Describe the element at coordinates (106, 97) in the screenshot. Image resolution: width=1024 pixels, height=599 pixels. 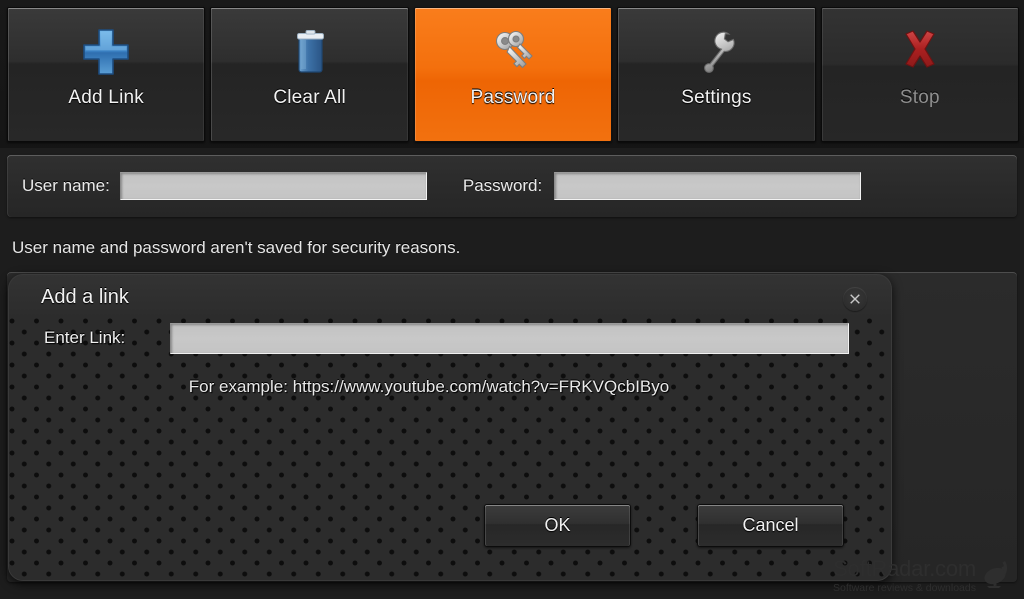
I see `add-link-label: Add Link` at that location.